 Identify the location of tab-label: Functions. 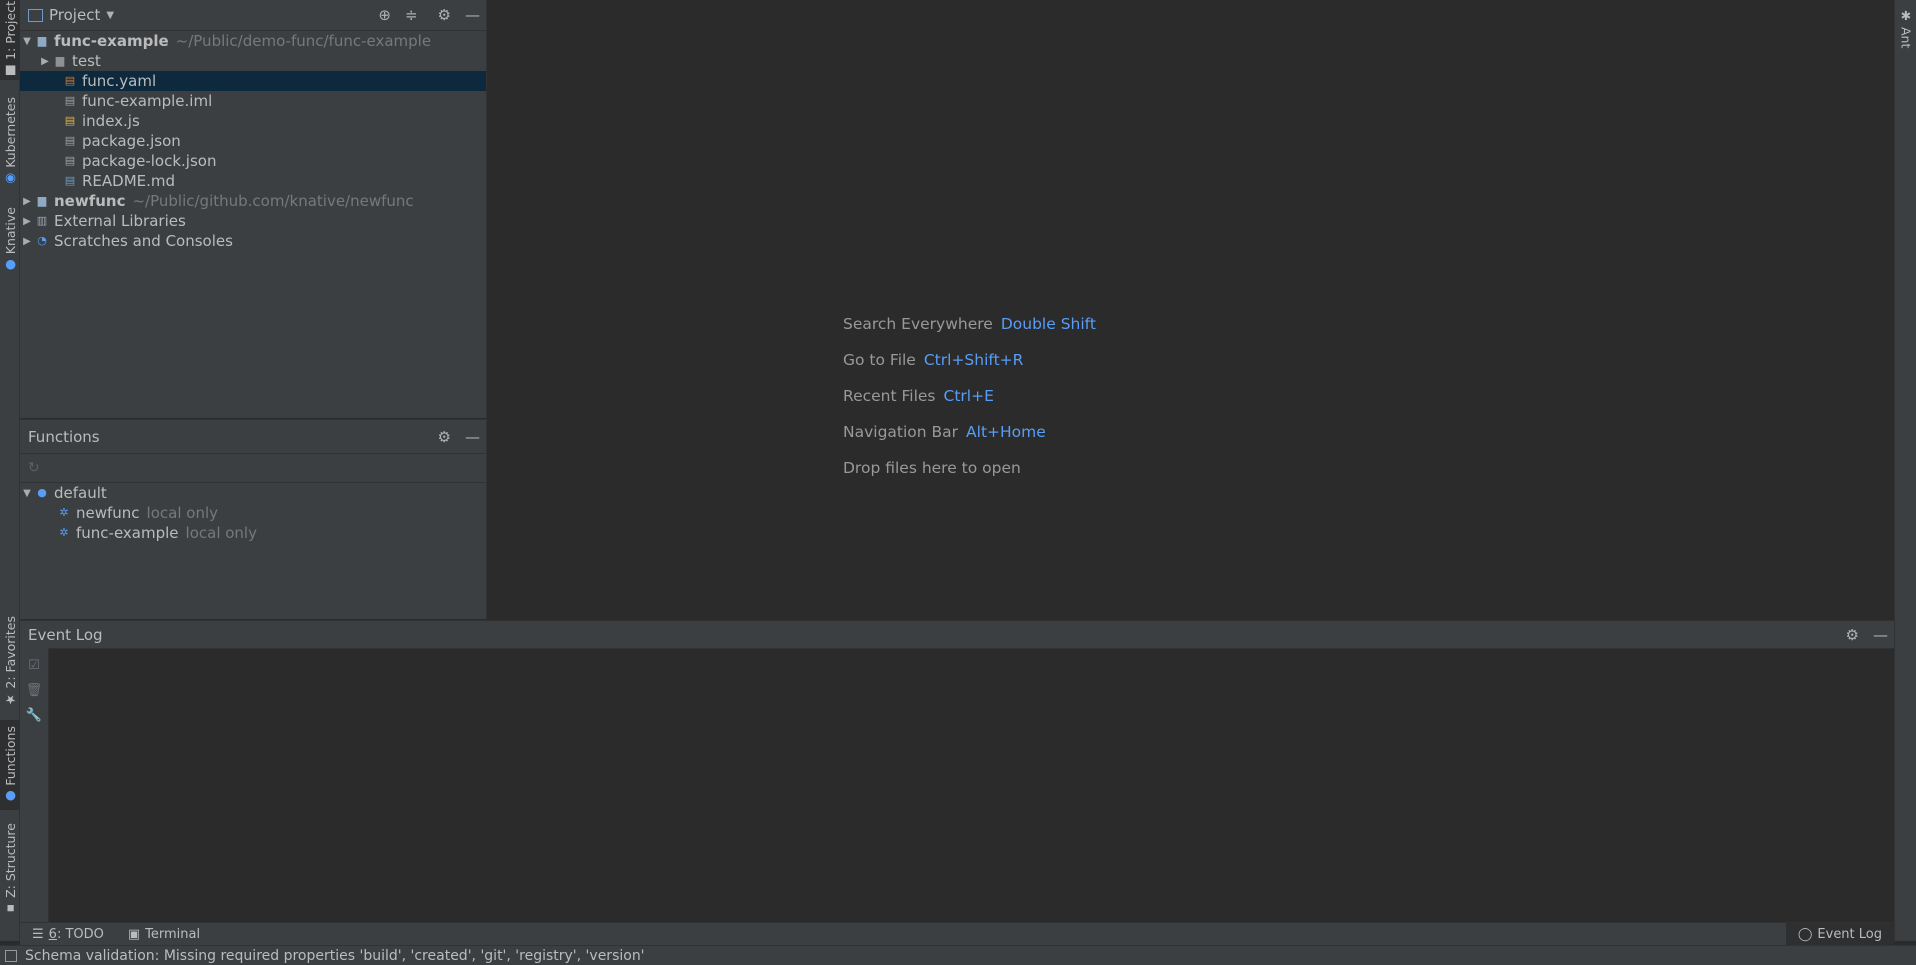
(10, 755).